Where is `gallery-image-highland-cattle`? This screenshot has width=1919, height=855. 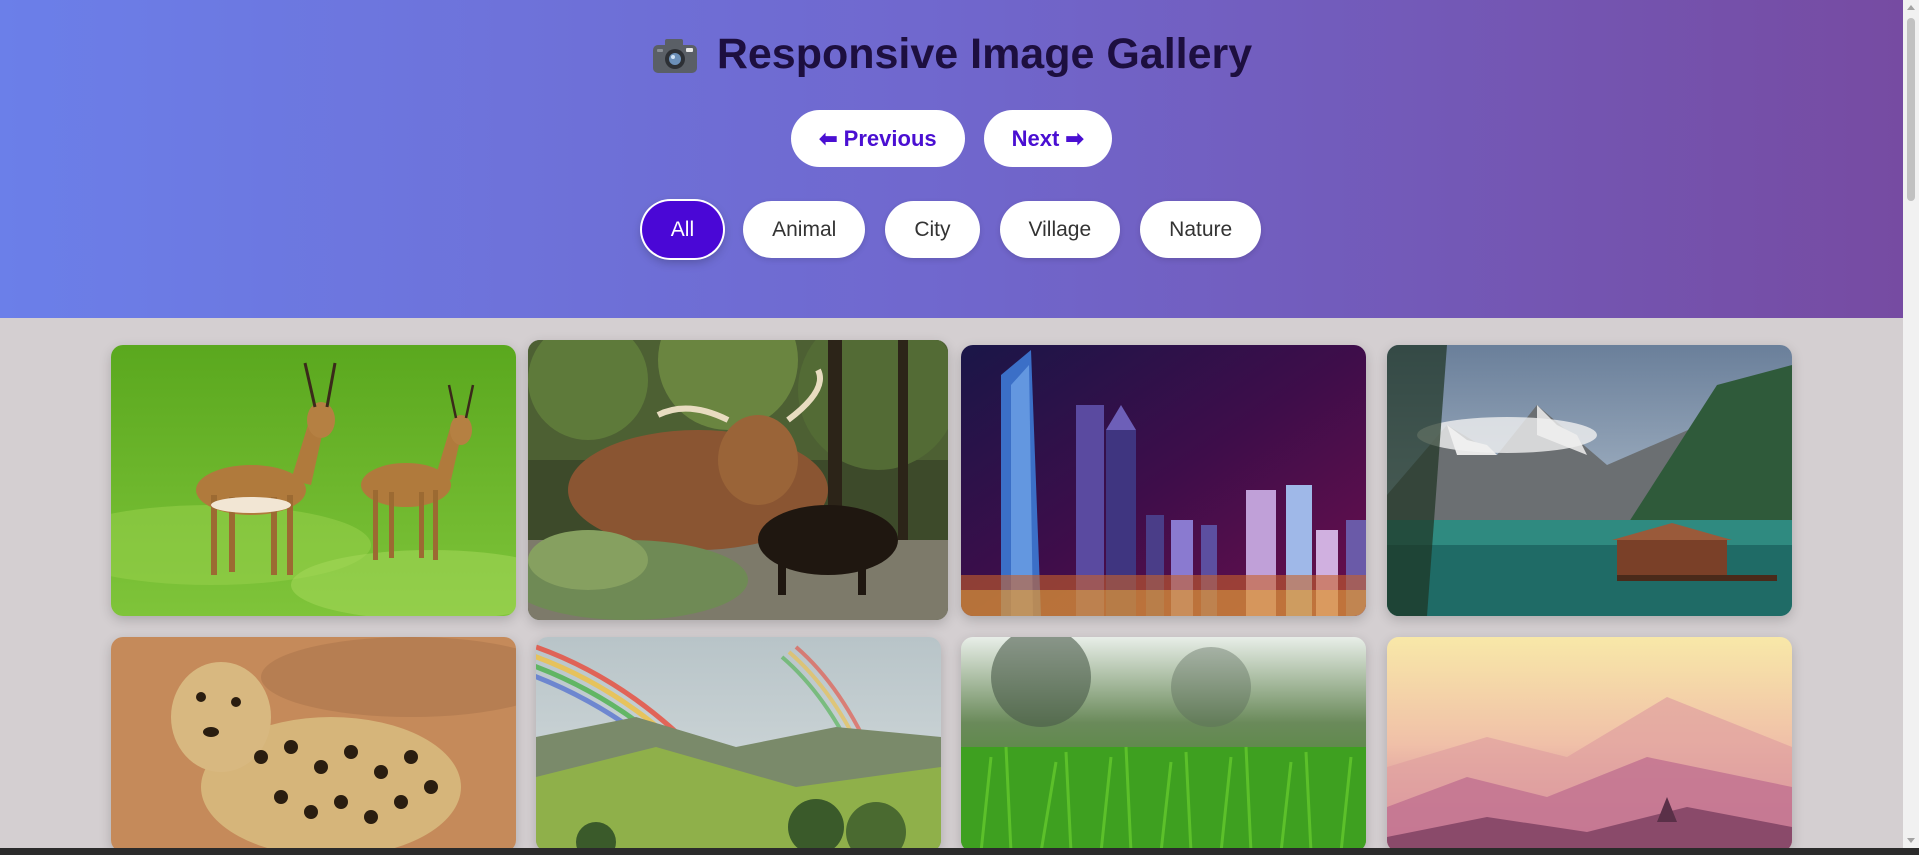 gallery-image-highland-cattle is located at coordinates (738, 480).